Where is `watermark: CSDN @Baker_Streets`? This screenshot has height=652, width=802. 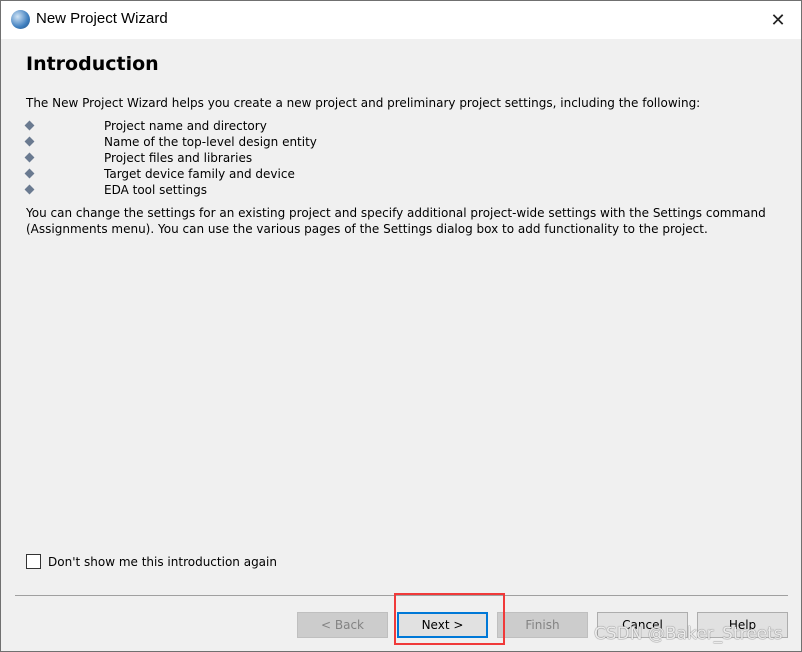 watermark: CSDN @Baker_Streets is located at coordinates (688, 634).